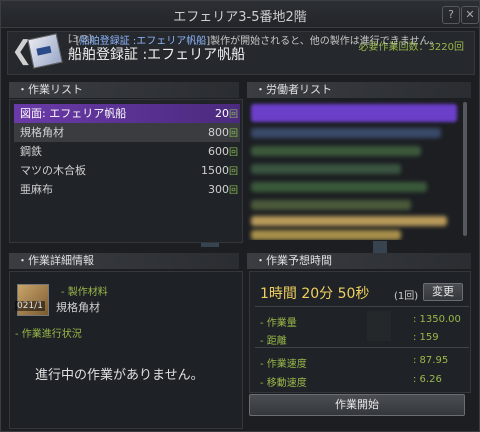 The height and width of the screenshot is (432, 480). Describe the element at coordinates (443, 292) in the screenshot. I see `change-button: 変更` at that location.